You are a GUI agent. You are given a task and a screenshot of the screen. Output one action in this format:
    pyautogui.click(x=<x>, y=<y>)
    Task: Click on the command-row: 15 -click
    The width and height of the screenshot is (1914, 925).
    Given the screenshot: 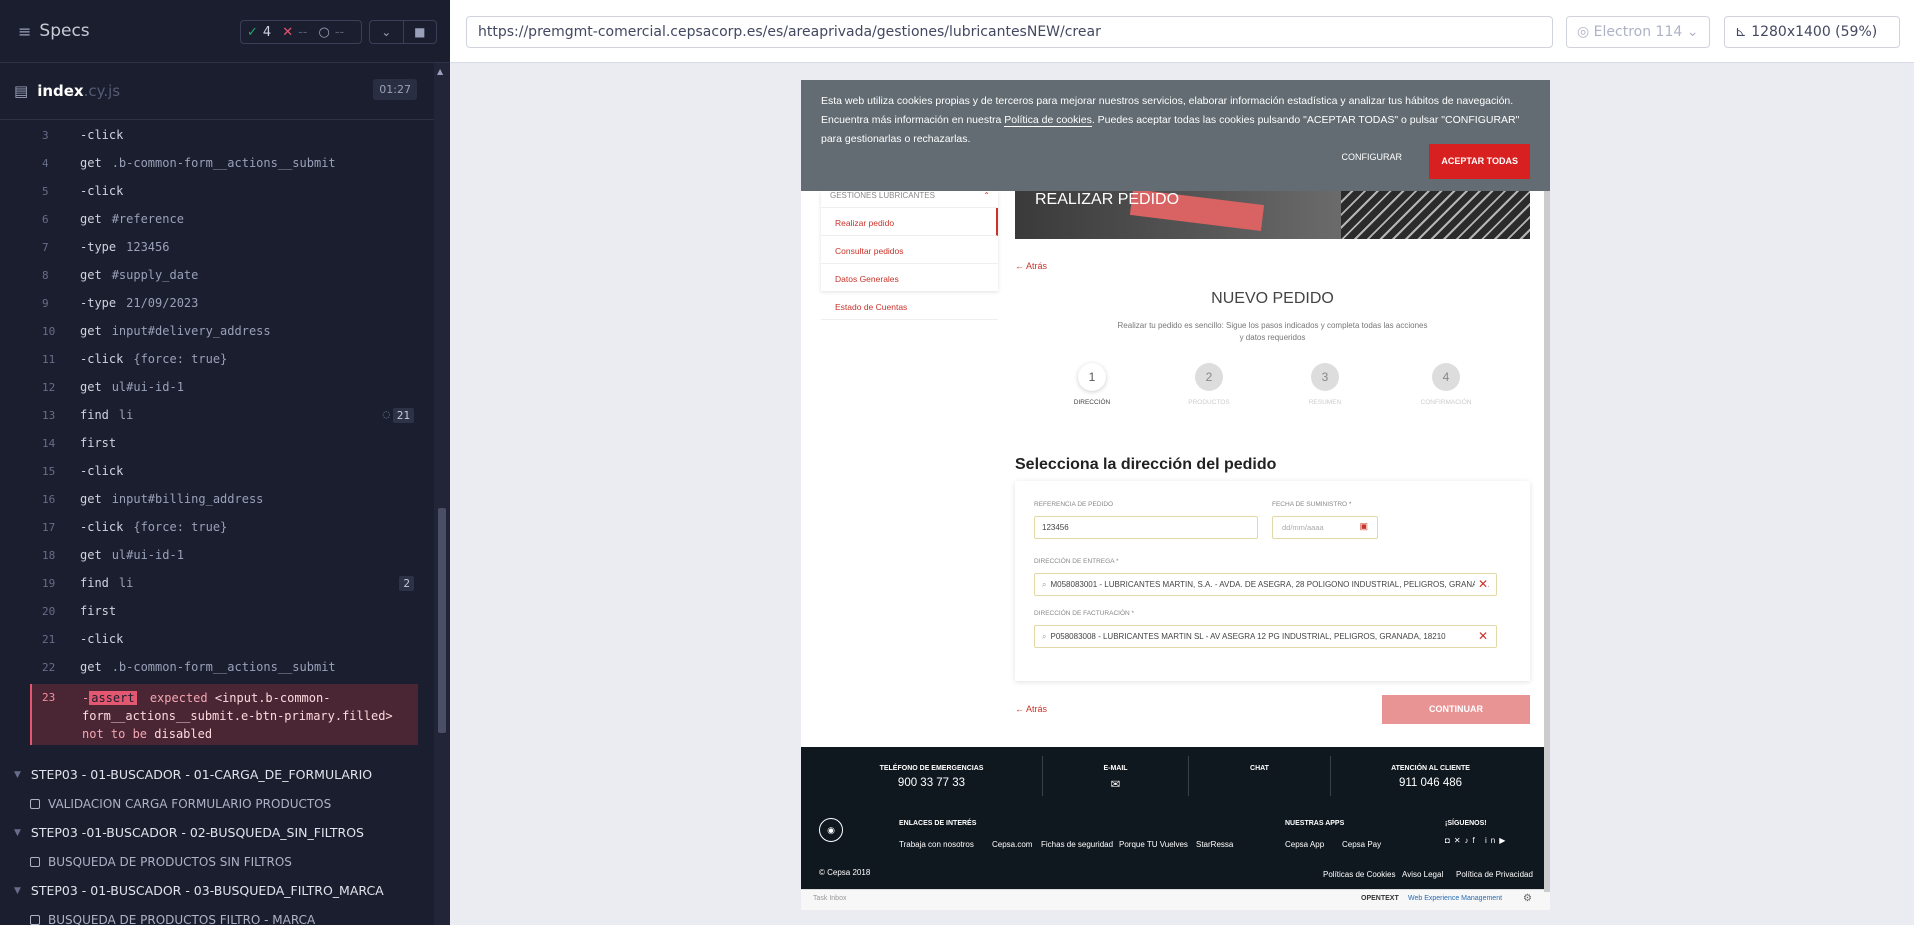 What is the action you would take?
    pyautogui.click(x=224, y=471)
    